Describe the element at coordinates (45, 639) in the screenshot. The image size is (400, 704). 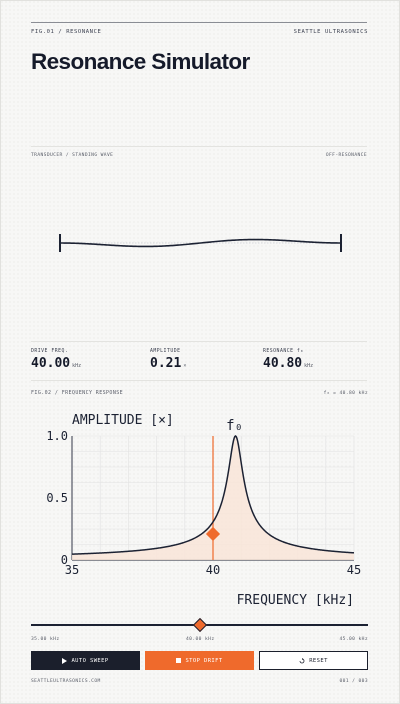
I see `slider-min-label: 35.00 kHz` at that location.